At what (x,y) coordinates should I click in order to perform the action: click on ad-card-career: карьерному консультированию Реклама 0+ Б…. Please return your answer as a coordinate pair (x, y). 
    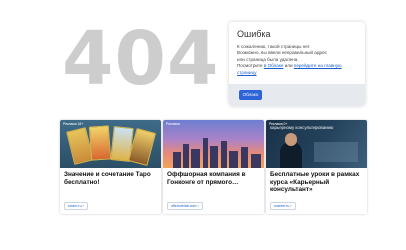
    Looking at the image, I should click on (316, 167).